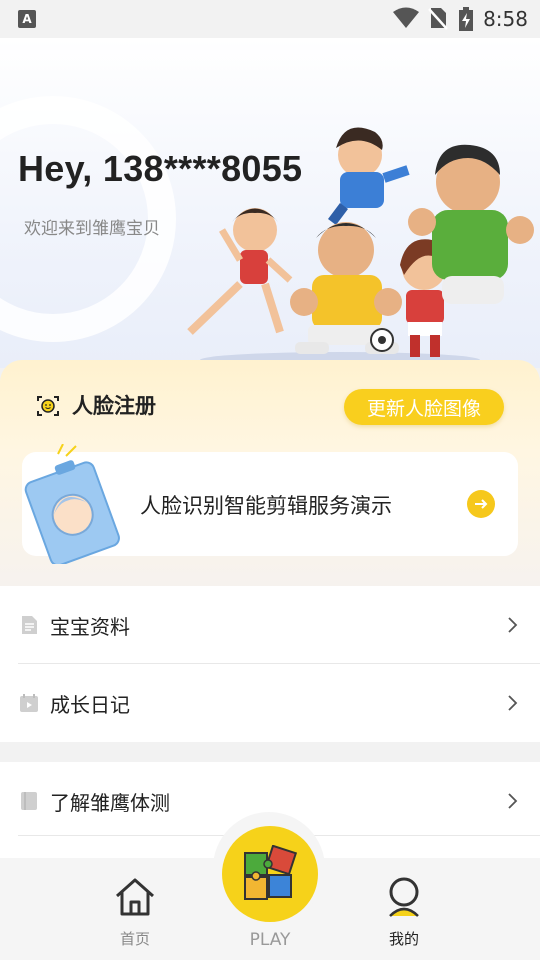 The width and height of the screenshot is (540, 960). What do you see at coordinates (505, 19) in the screenshot?
I see `clock-time: 8:58` at bounding box center [505, 19].